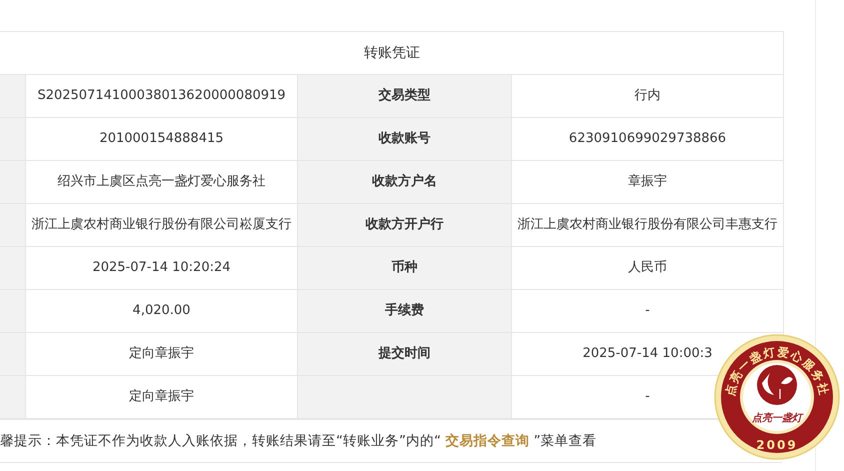 This screenshot has height=471, width=844. Describe the element at coordinates (404, 268) in the screenshot. I see `label-cell: 币种` at that location.